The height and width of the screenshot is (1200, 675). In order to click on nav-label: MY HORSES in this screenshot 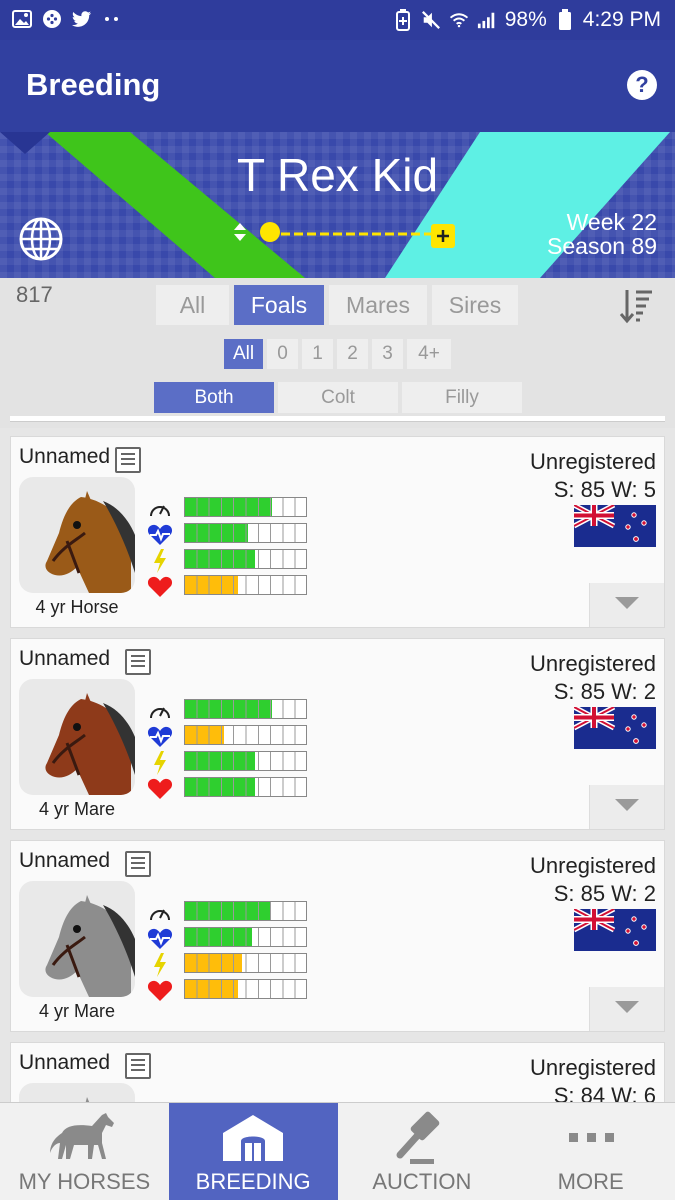, I will do `click(84, 1181)`.